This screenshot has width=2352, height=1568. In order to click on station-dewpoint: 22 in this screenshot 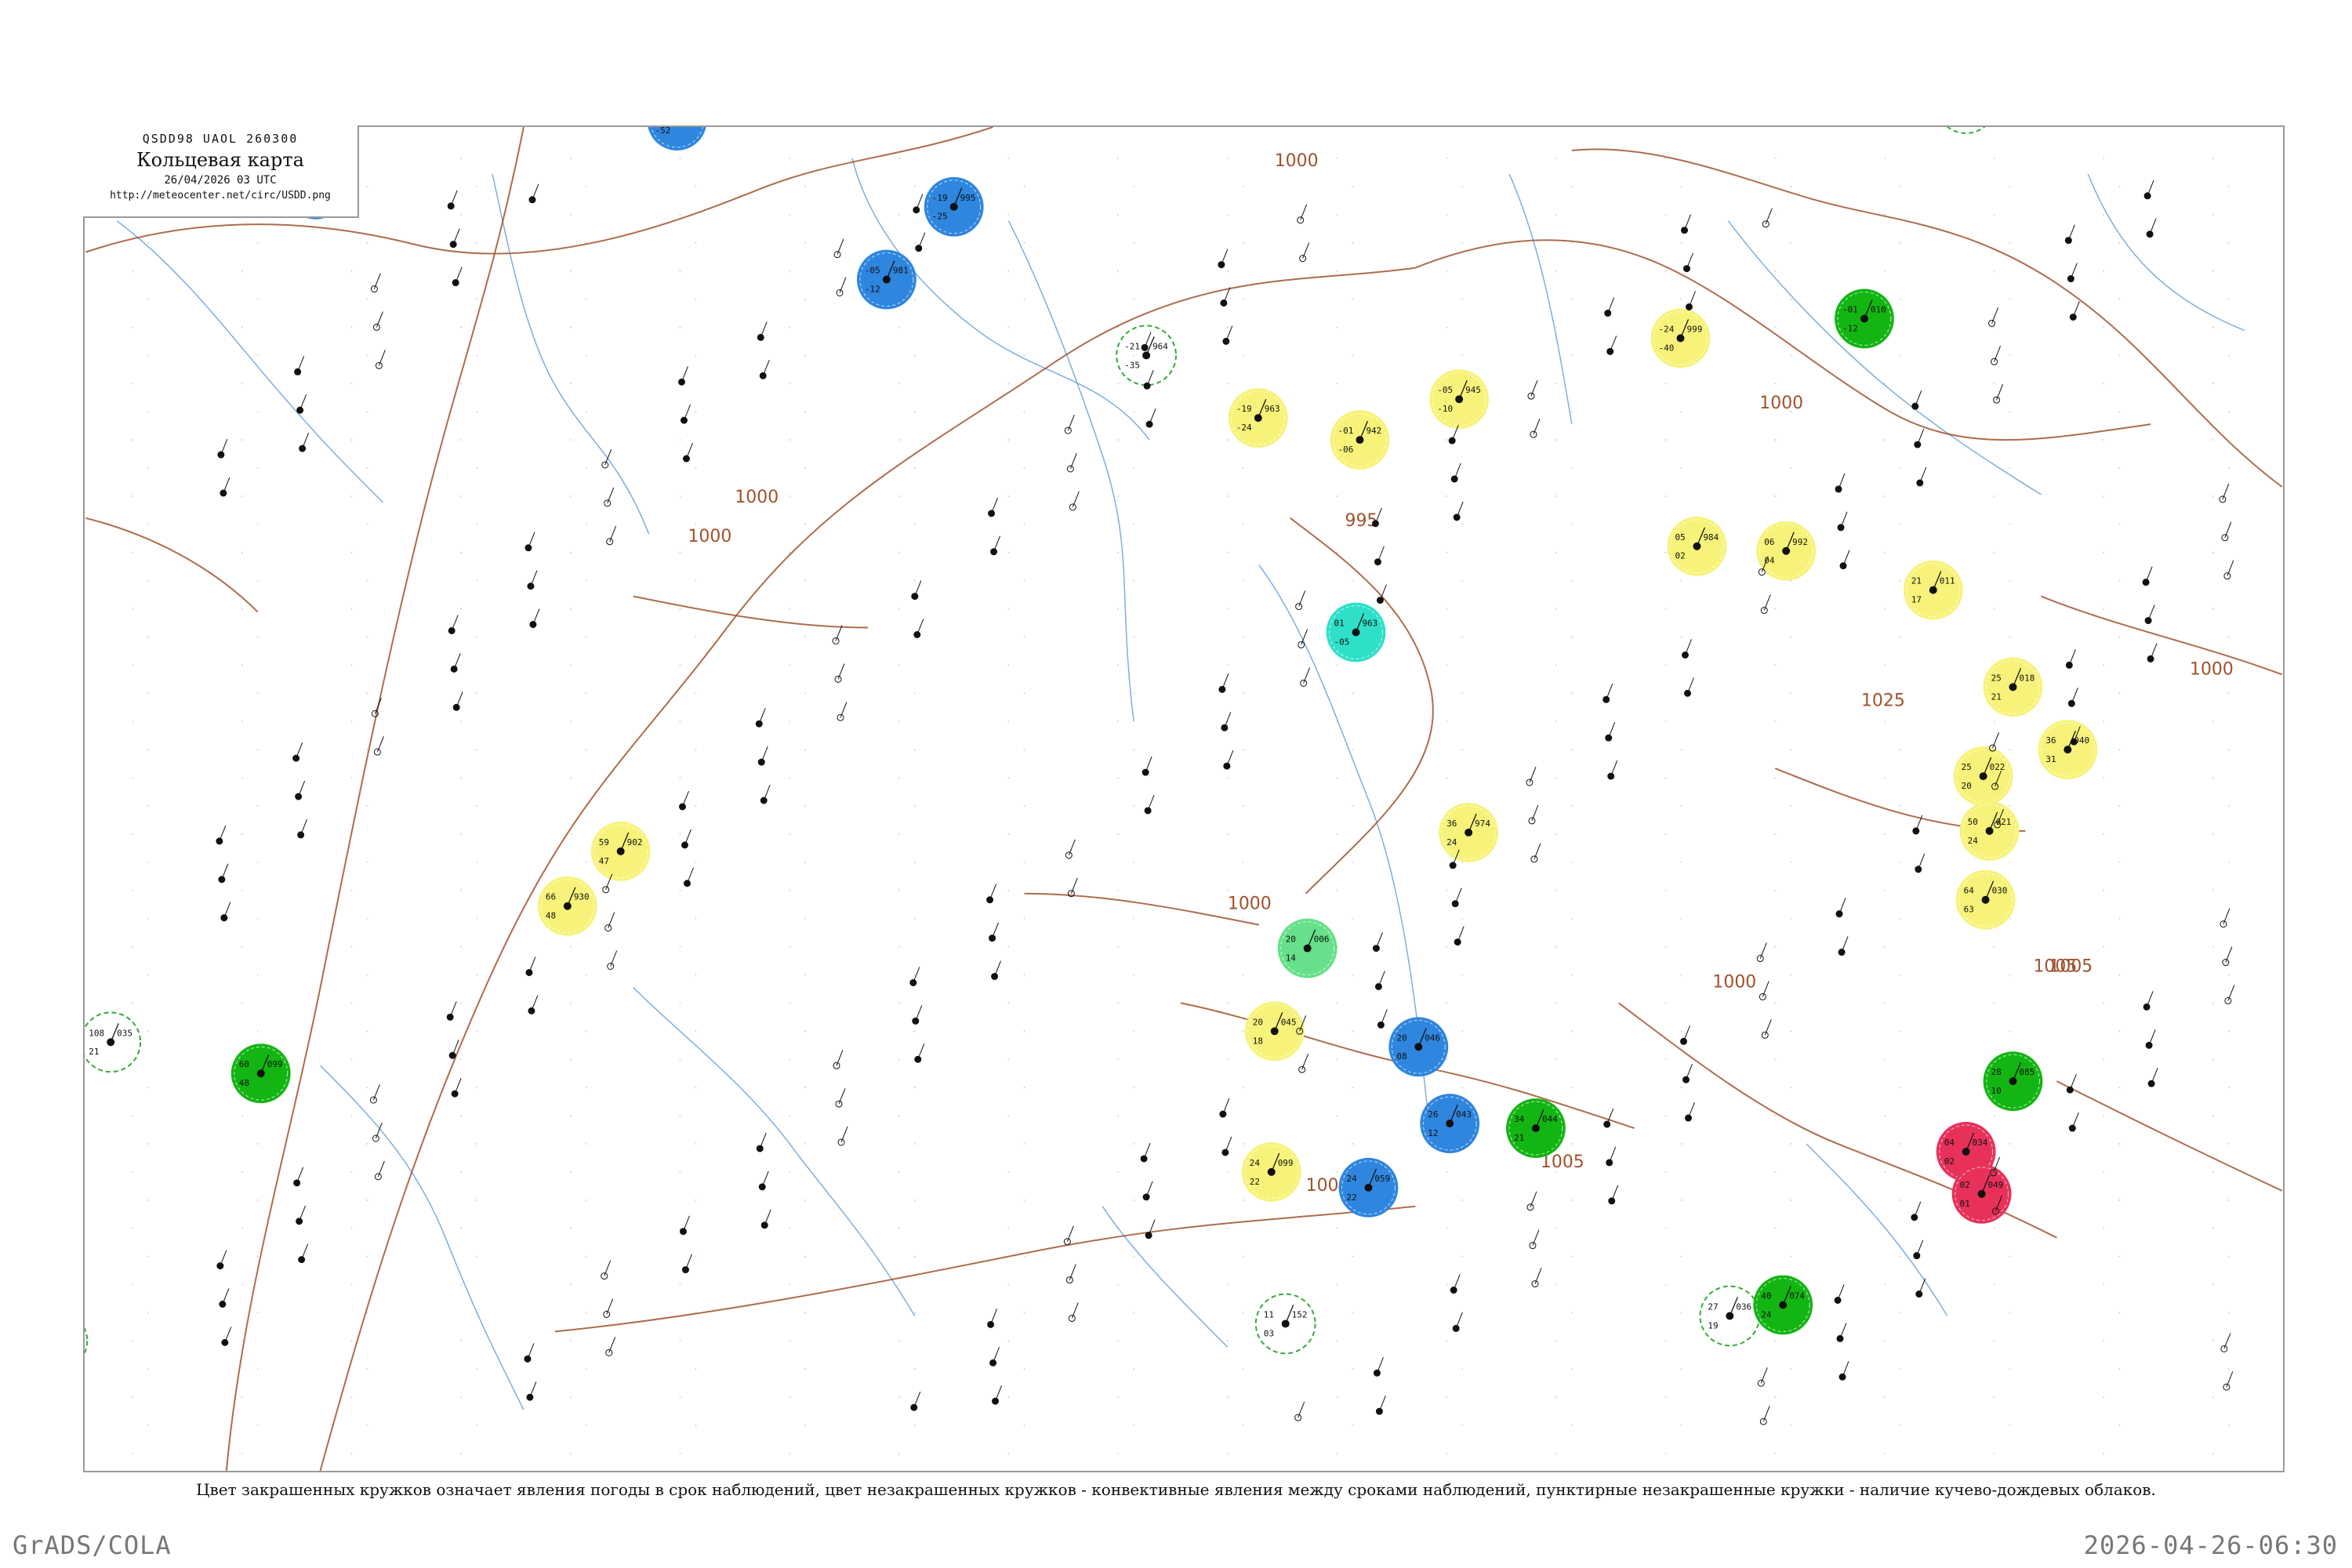, I will do `click(1255, 1182)`.